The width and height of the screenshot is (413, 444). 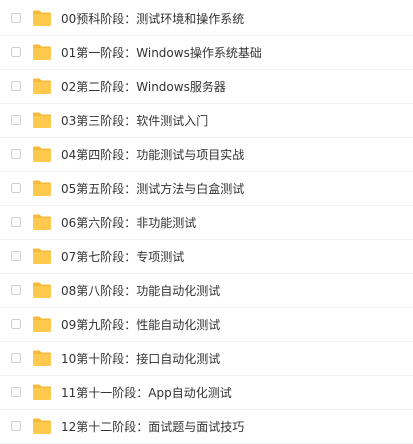 What do you see at coordinates (143, 87) in the screenshot?
I see `folder-name: 02第二阶段：Windows服务器` at bounding box center [143, 87].